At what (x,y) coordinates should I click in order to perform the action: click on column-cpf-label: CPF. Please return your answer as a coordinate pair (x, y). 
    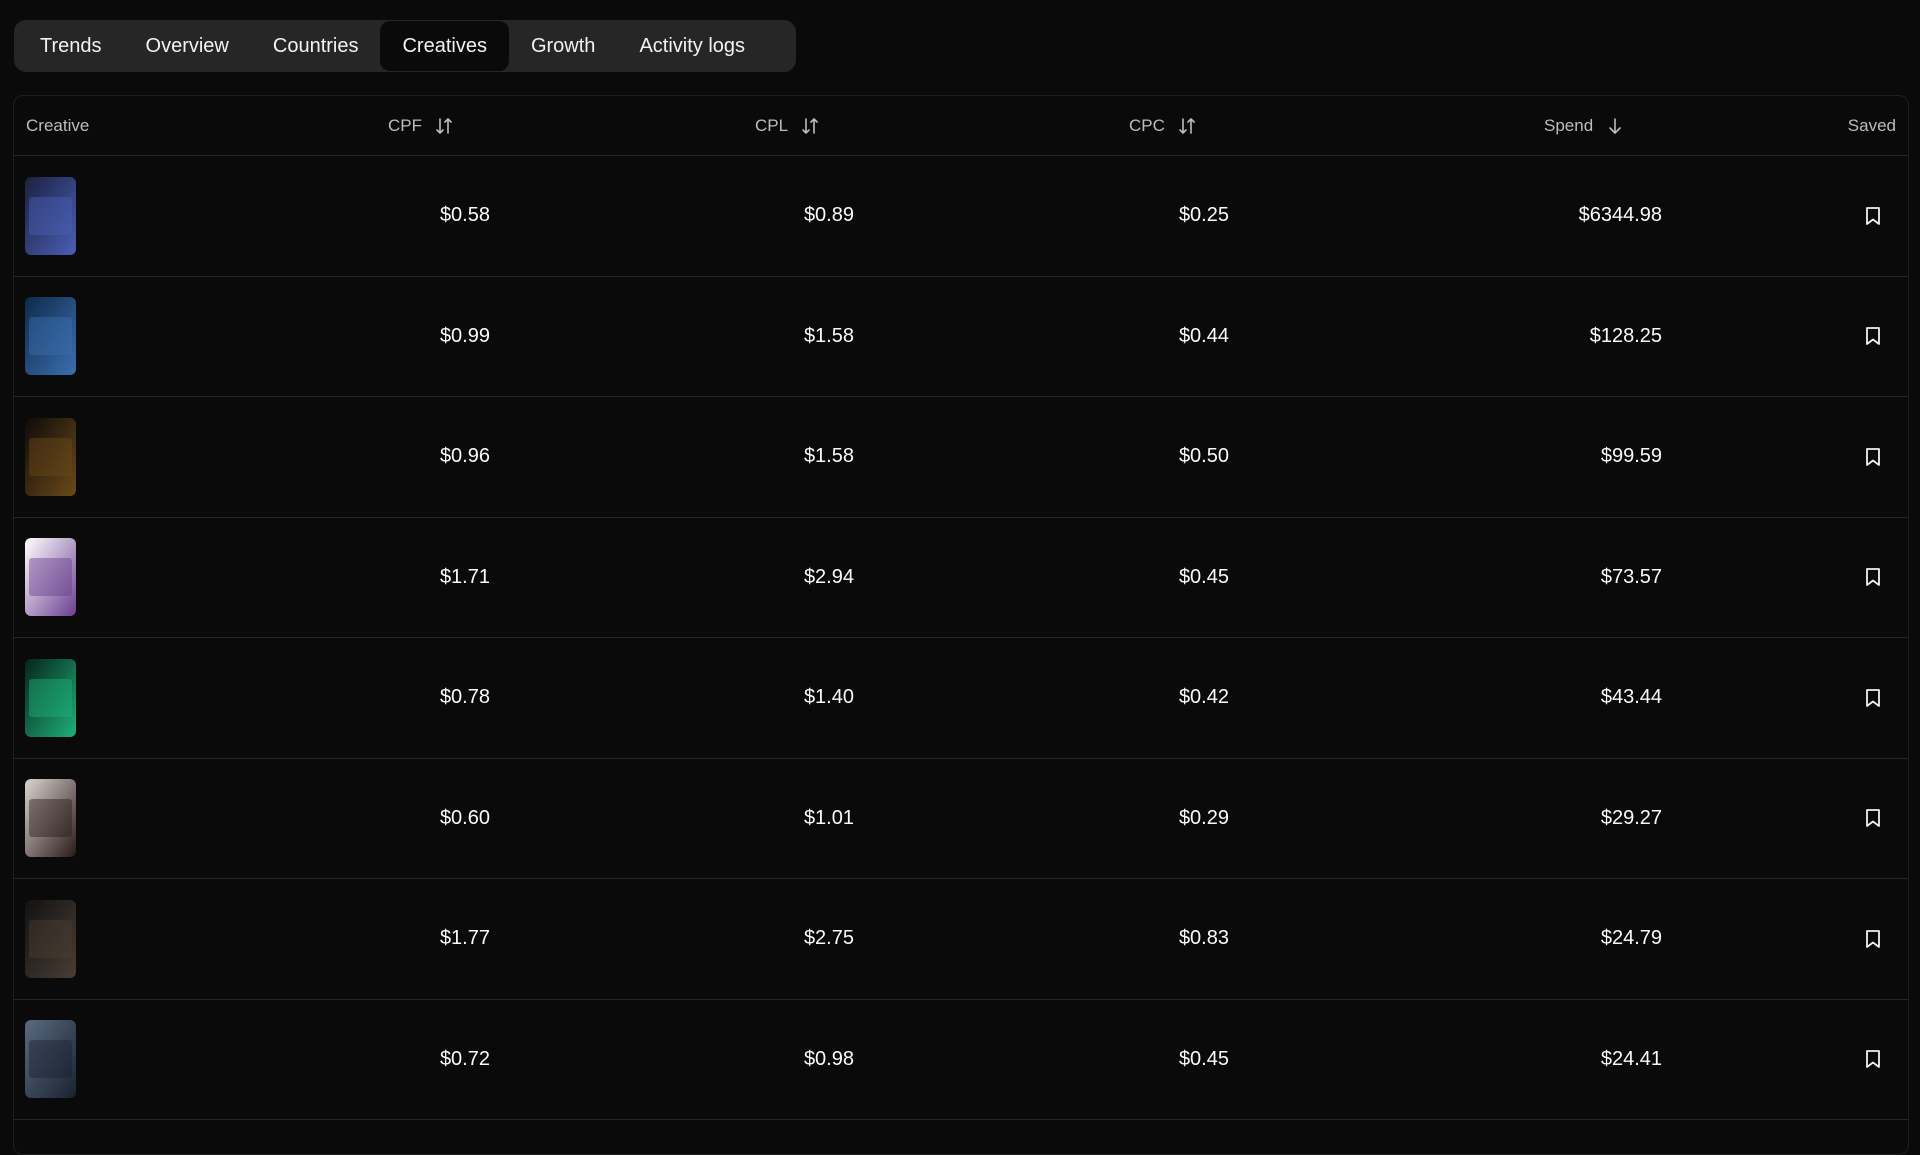
    Looking at the image, I should click on (405, 125).